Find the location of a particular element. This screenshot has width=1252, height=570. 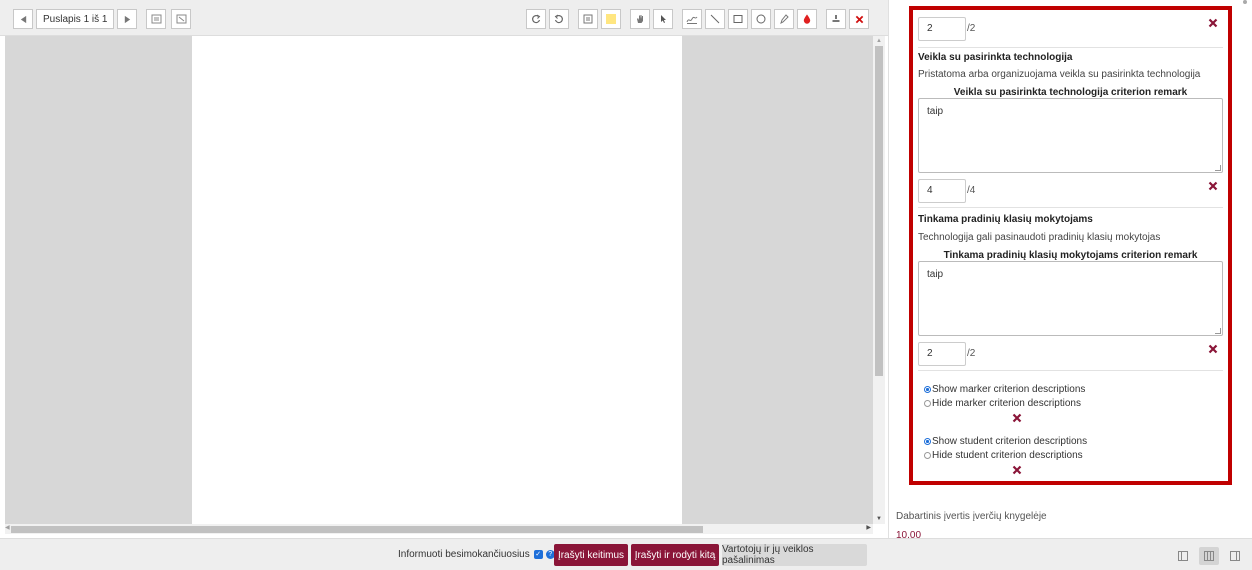

rotate-left-button is located at coordinates (536, 19).